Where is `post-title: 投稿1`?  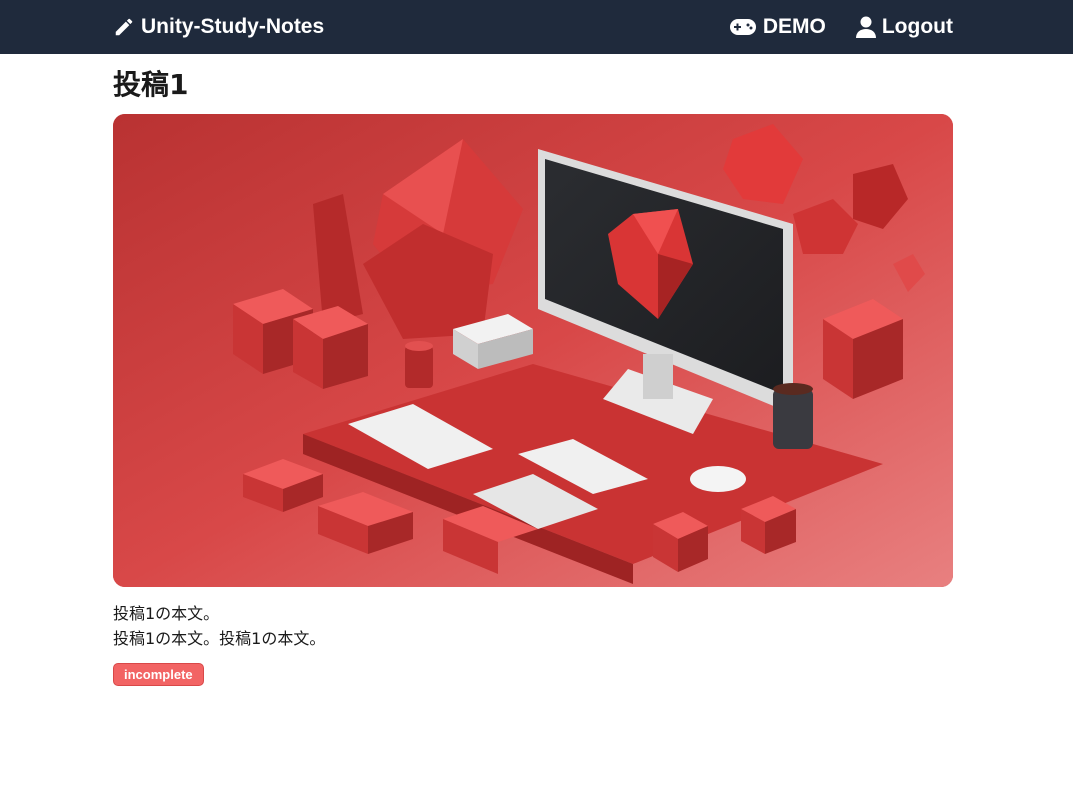 post-title: 投稿1 is located at coordinates (151, 84).